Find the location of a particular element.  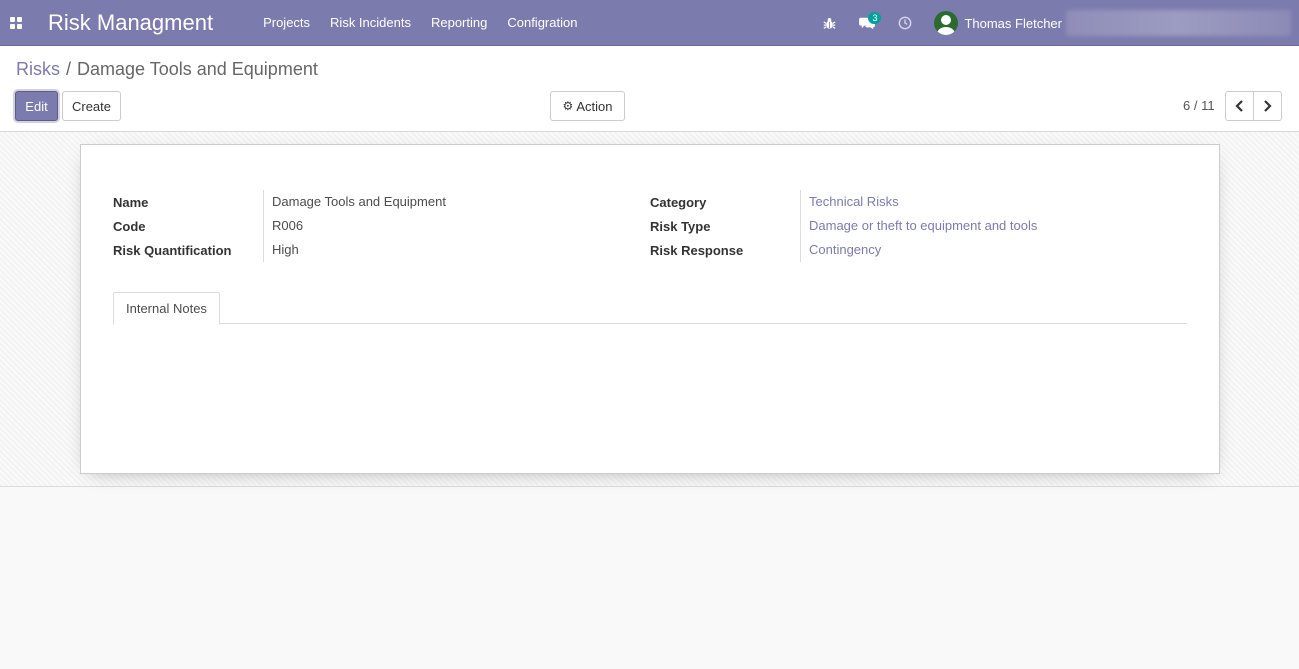

chevron-right-icon is located at coordinates (1268, 106).